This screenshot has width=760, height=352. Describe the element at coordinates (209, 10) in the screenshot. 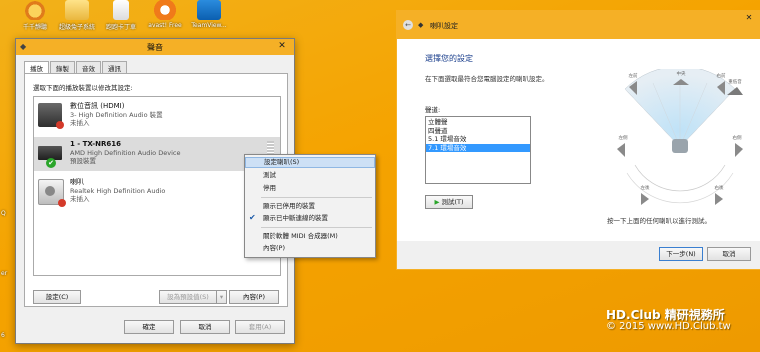

I see `teamviewer-icon` at that location.